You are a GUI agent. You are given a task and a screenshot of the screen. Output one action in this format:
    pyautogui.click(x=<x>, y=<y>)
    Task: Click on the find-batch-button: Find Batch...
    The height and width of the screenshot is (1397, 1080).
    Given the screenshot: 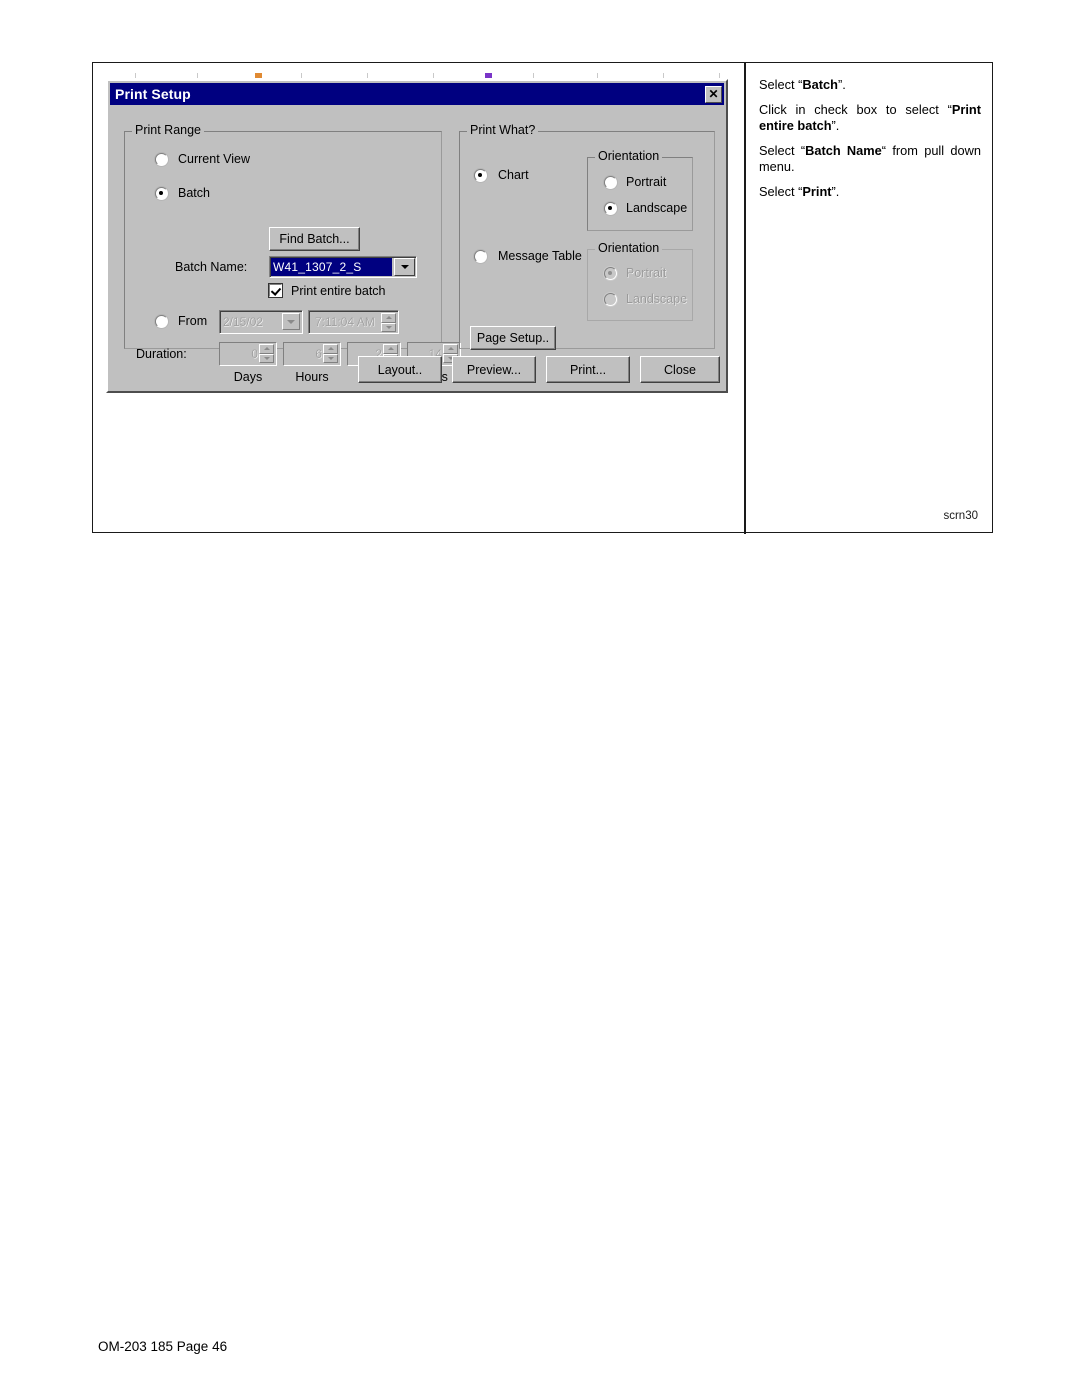 What is the action you would take?
    pyautogui.click(x=314, y=239)
    